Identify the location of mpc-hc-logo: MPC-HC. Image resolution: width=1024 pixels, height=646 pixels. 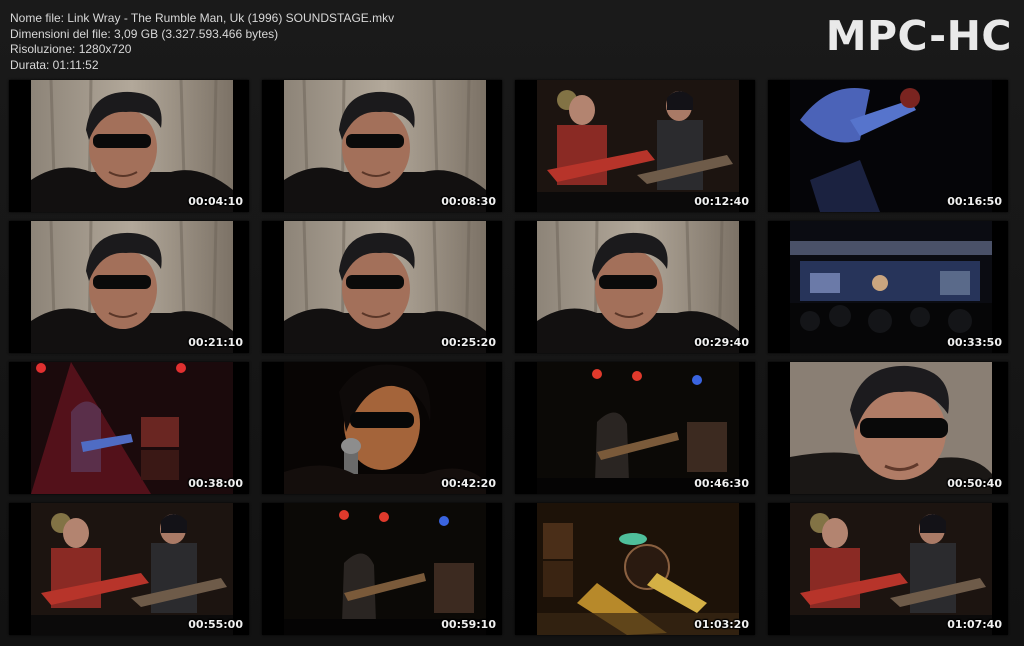
(918, 36).